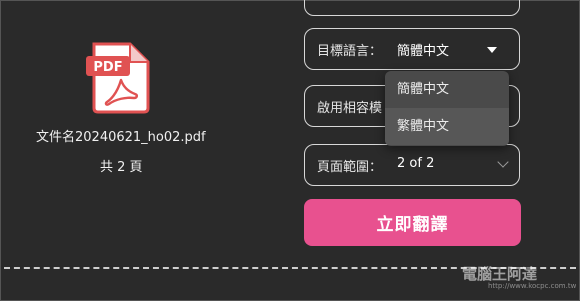 This screenshot has height=301, width=580. Describe the element at coordinates (350, 108) in the screenshot. I see `compat-mode-label: 啟用相容模` at that location.